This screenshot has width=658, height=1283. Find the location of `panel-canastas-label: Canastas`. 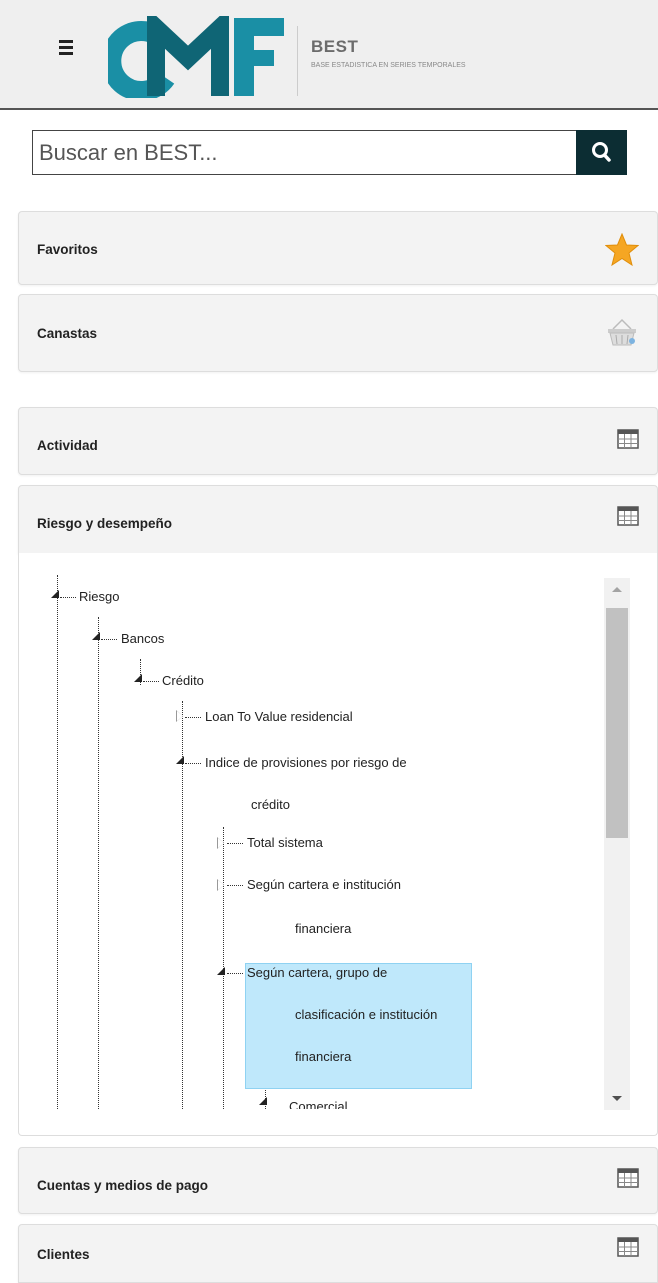

panel-canastas-label: Canastas is located at coordinates (67, 333).